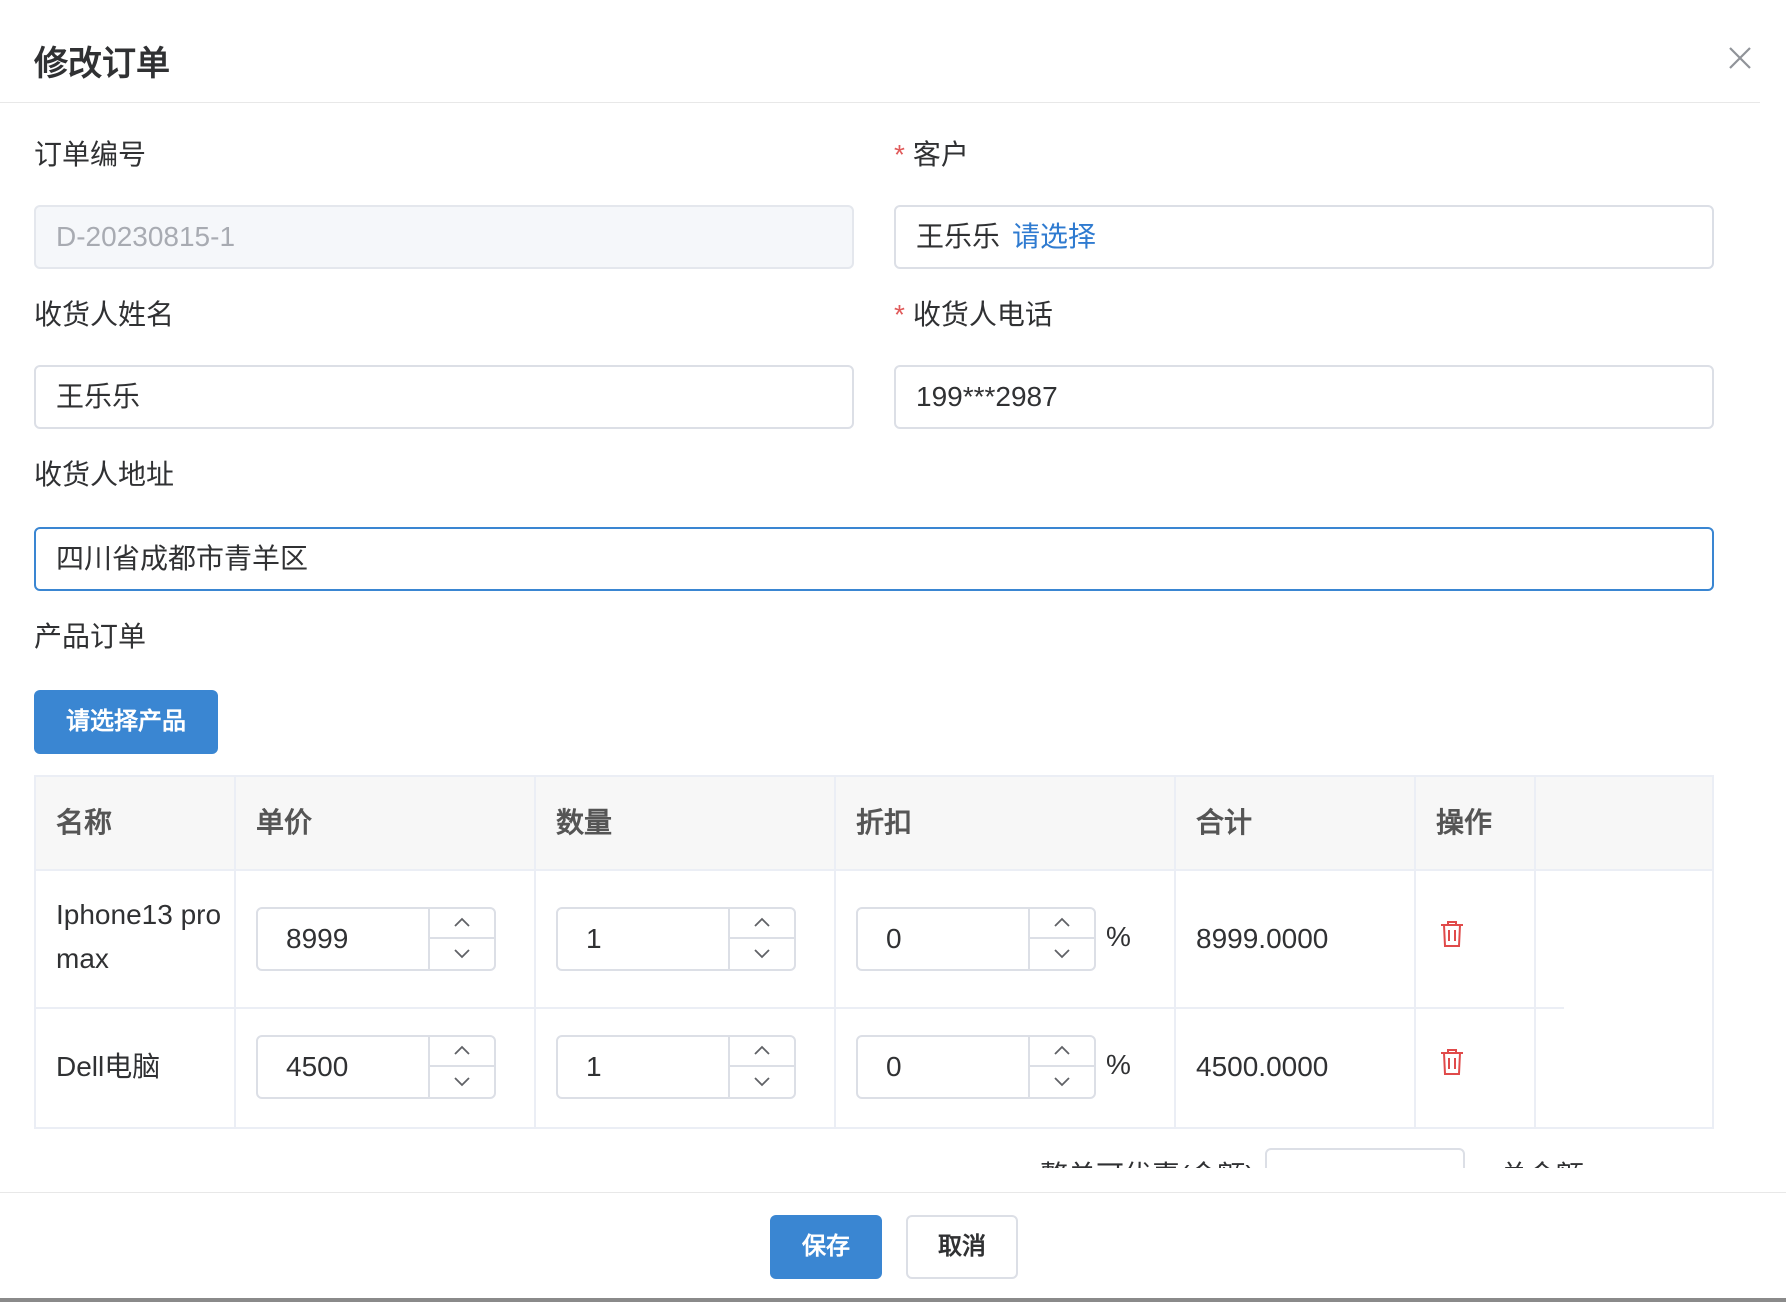 The width and height of the screenshot is (1786, 1302). I want to click on receiver-phone-label: * 收货人电话, so click(973, 313).